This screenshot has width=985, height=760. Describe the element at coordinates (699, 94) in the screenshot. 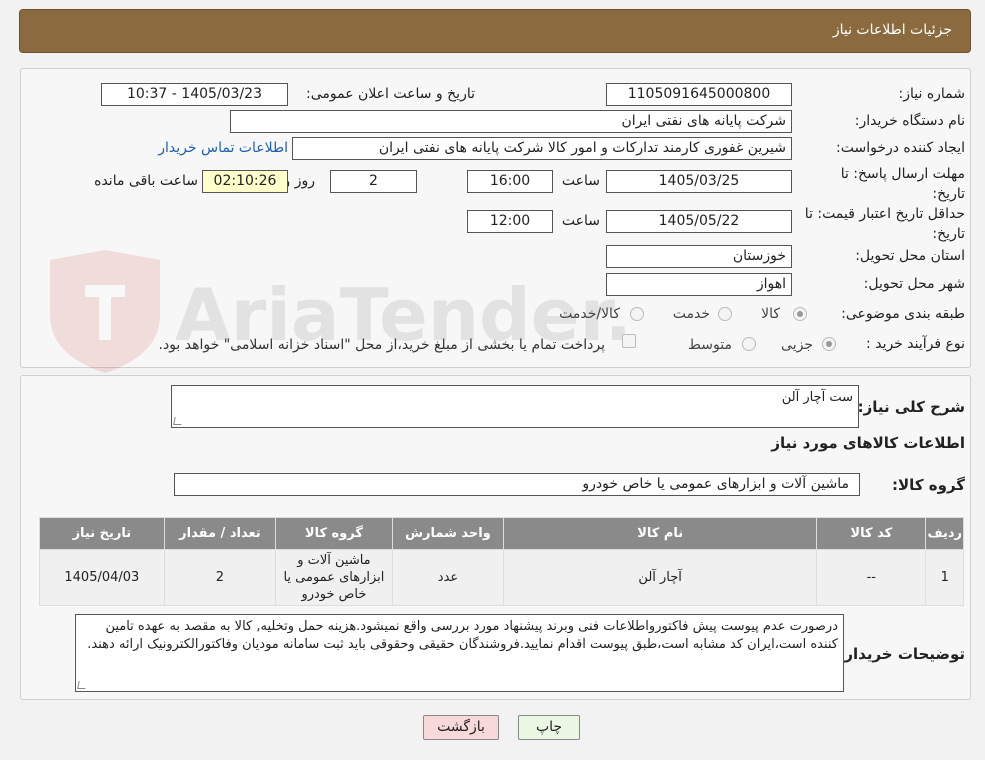

I see `need-number-field: 1105091645000800` at that location.